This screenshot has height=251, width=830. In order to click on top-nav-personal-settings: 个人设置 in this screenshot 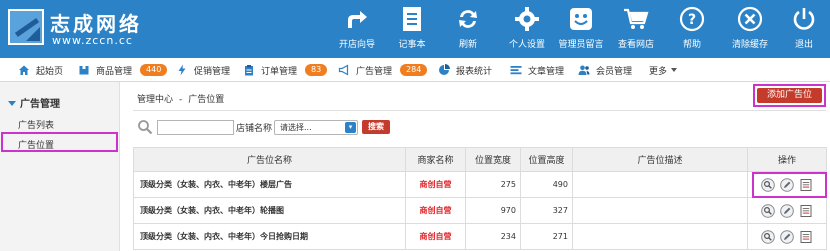, I will do `click(527, 29)`.